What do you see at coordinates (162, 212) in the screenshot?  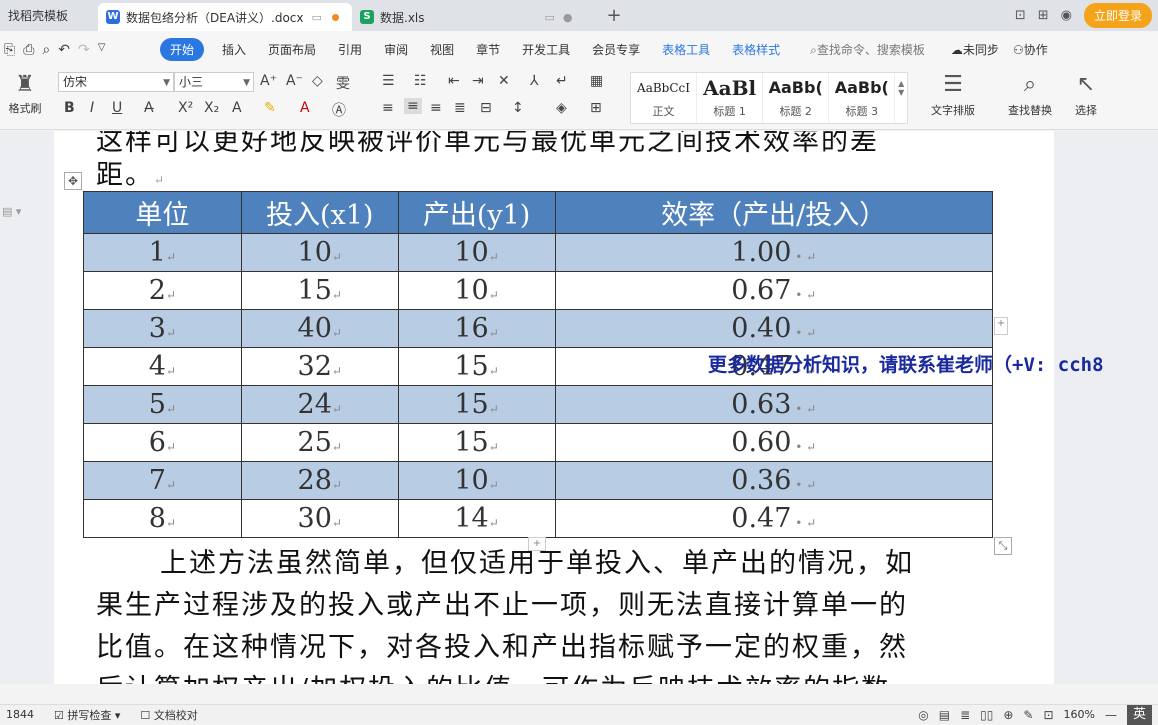 I see `header-unit: 单位` at bounding box center [162, 212].